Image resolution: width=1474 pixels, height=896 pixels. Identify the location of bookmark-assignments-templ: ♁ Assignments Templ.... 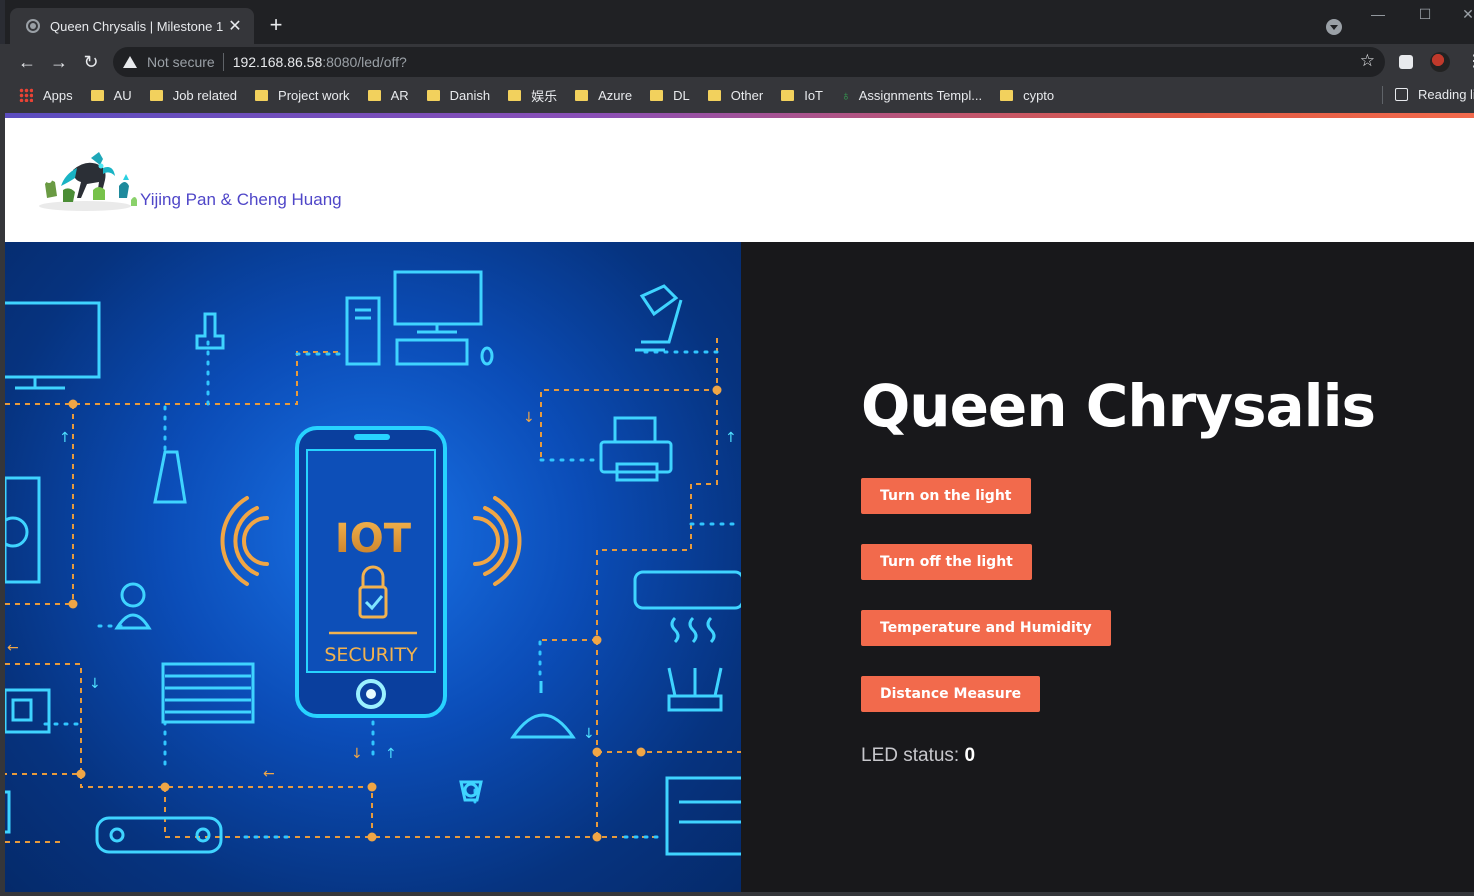
(911, 95).